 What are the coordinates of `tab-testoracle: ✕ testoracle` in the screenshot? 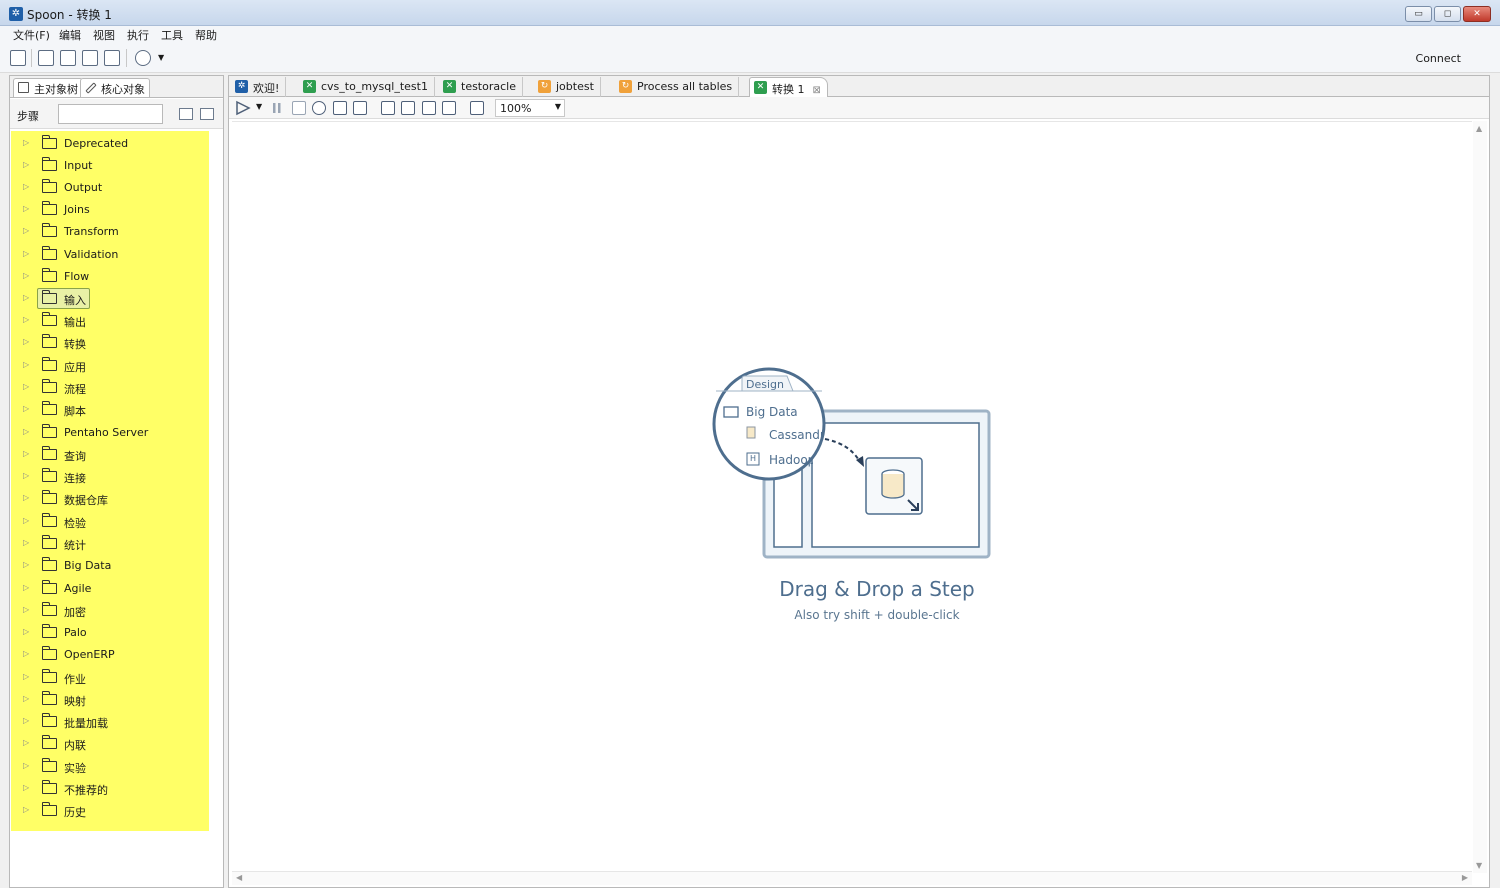 It's located at (481, 87).